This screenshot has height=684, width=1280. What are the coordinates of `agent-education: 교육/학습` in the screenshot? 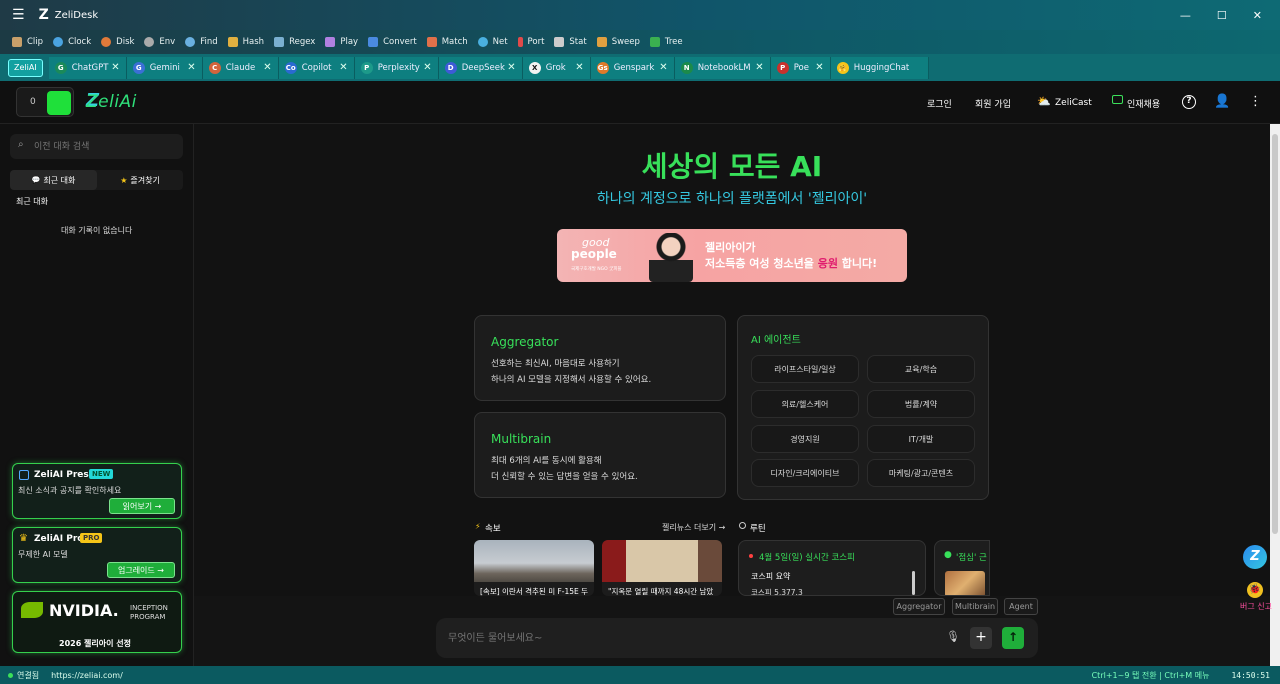 It's located at (921, 369).